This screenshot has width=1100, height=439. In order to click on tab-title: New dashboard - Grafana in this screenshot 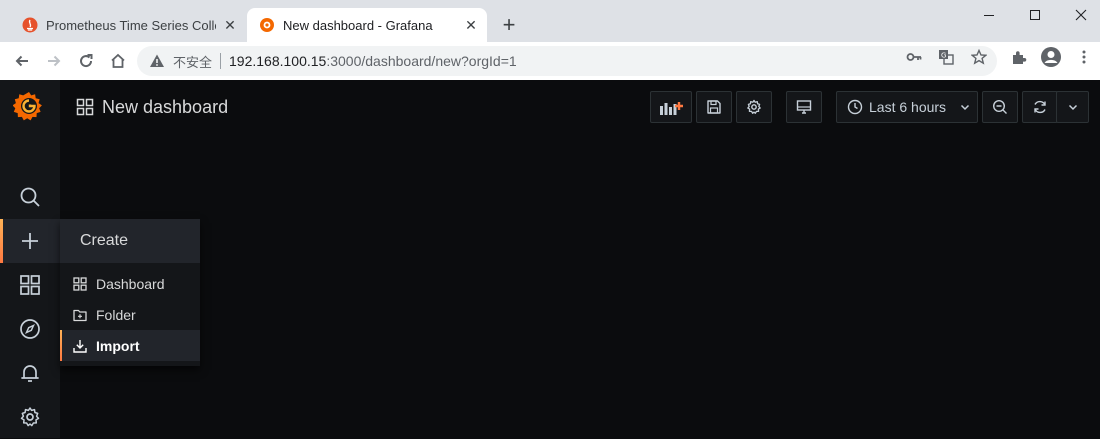, I will do `click(358, 25)`.